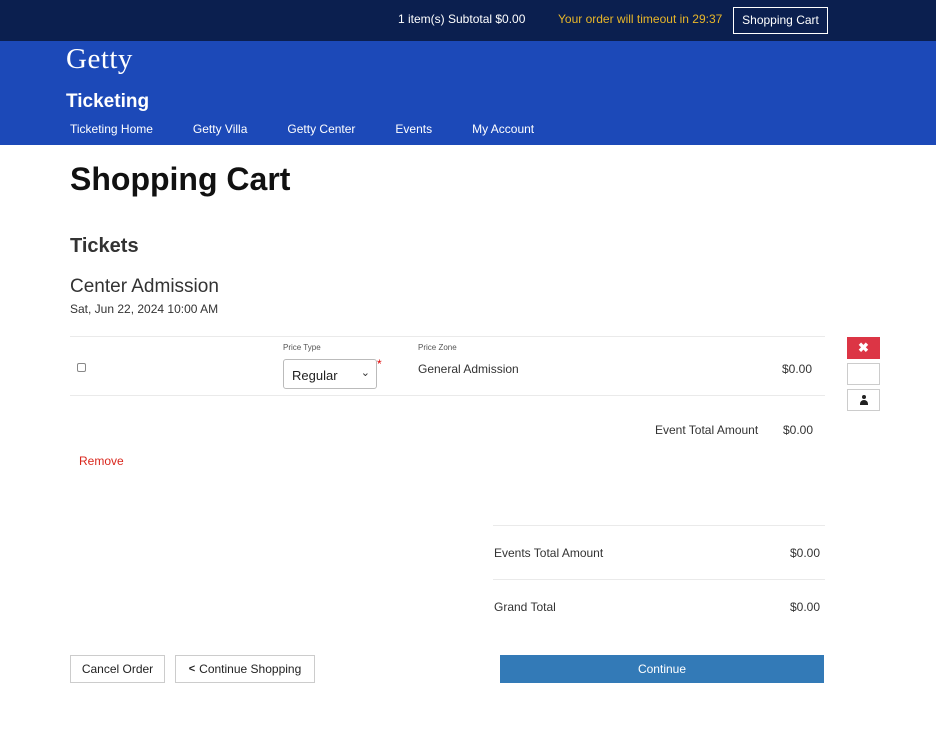 The height and width of the screenshot is (738, 936). Describe the element at coordinates (144, 286) in the screenshot. I see `event-name: Center Admission` at that location.